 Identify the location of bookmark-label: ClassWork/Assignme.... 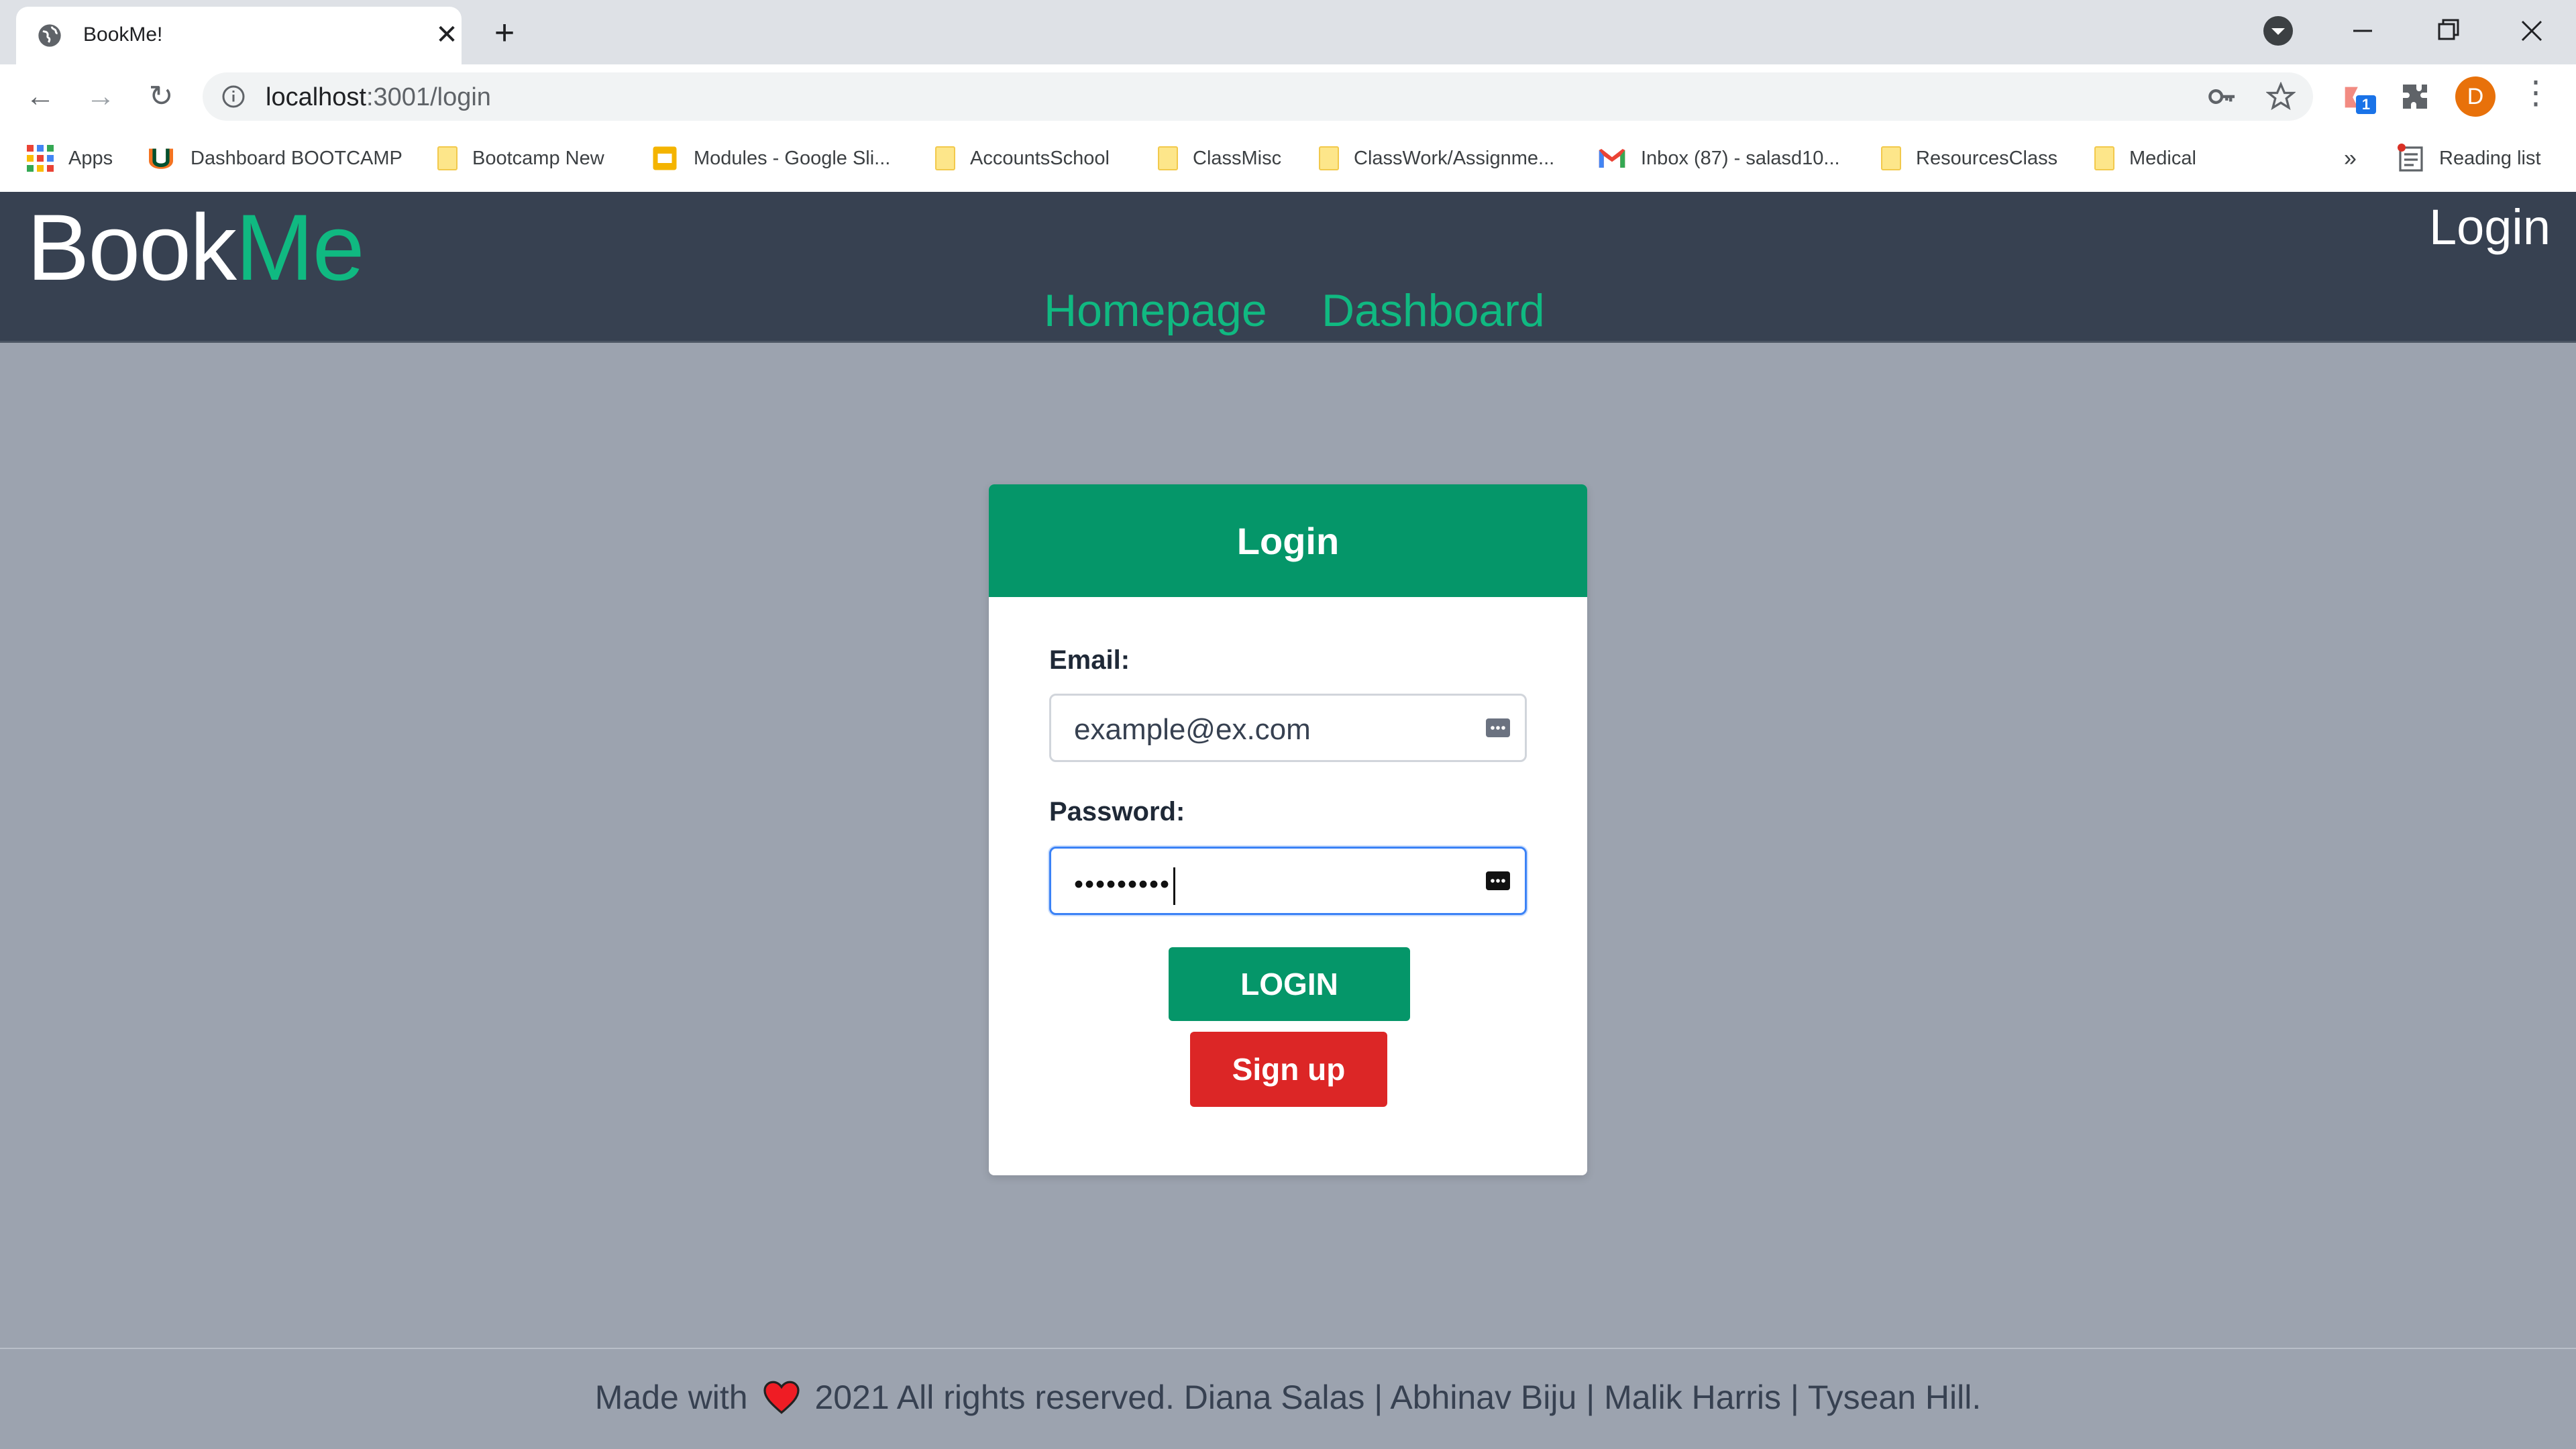
(1454, 158).